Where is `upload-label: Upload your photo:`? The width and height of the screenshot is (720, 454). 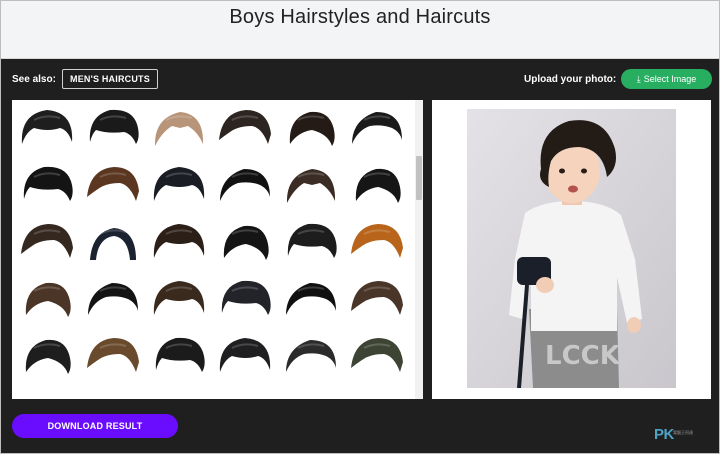 upload-label: Upload your photo: is located at coordinates (570, 79).